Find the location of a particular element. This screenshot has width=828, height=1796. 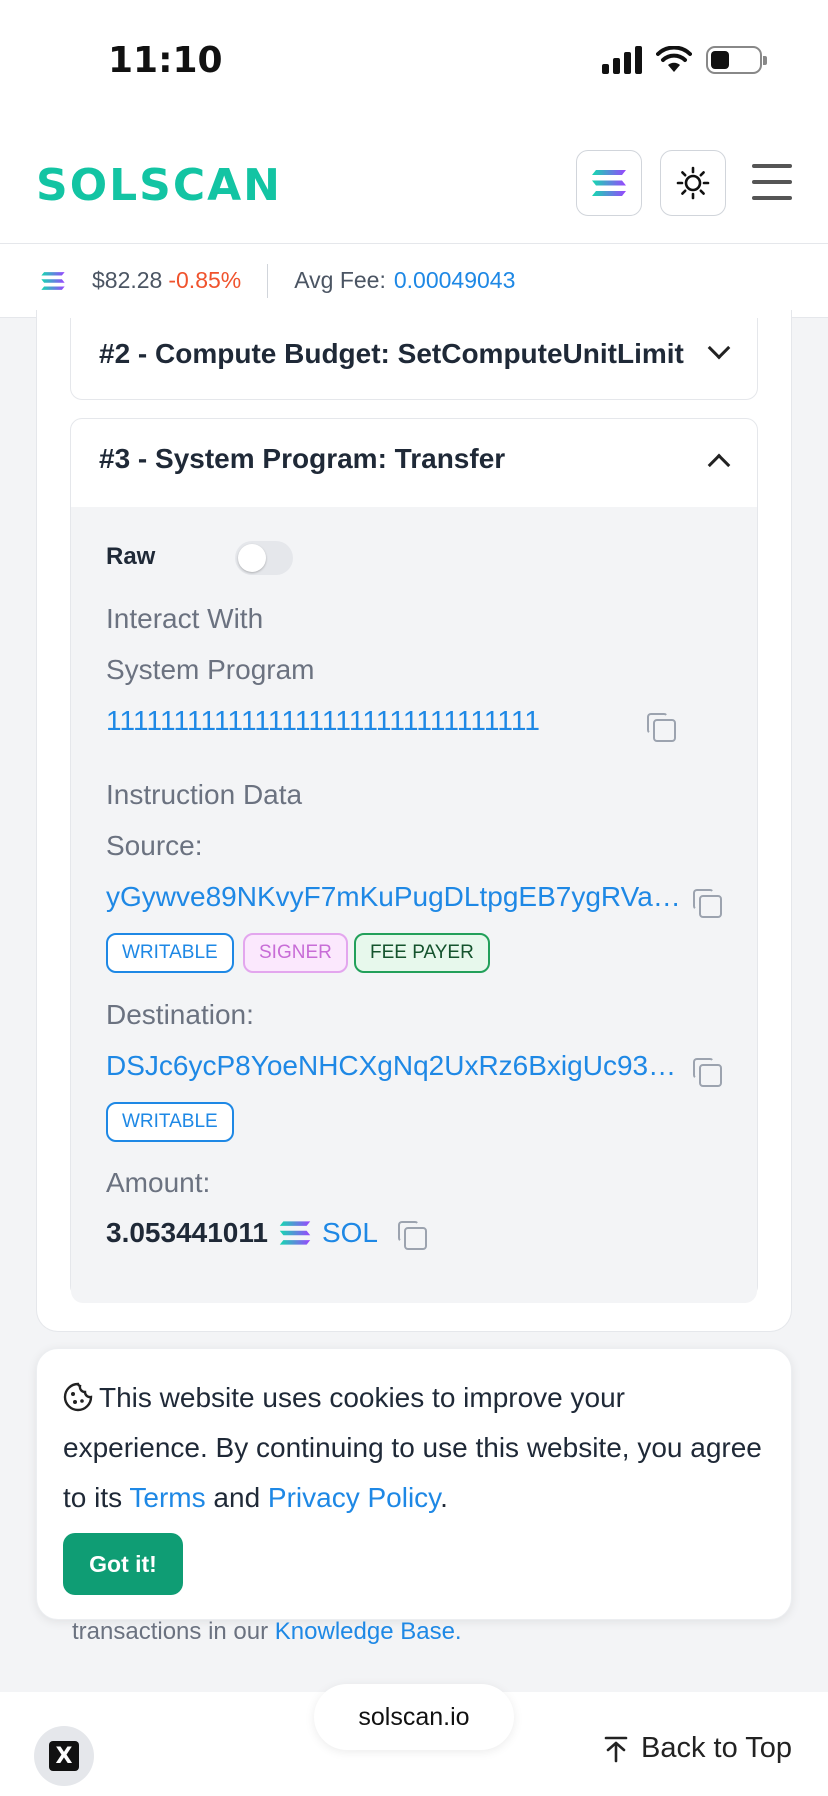

x-logo-icon: X is located at coordinates (64, 1756).